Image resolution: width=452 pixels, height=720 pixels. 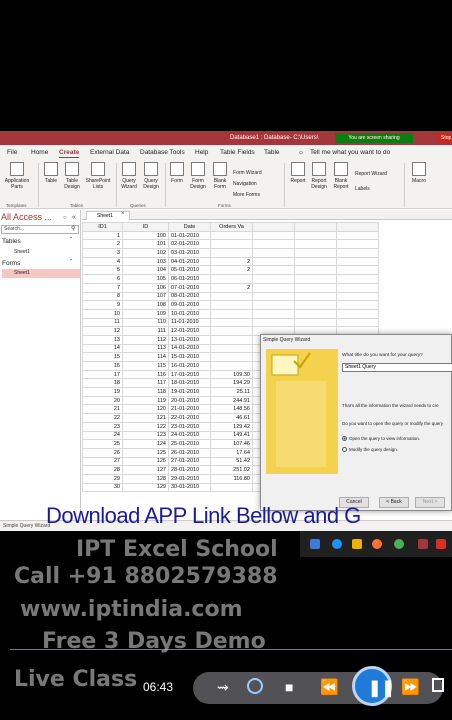 I want to click on table-cell: 118, so click(x=145, y=392).